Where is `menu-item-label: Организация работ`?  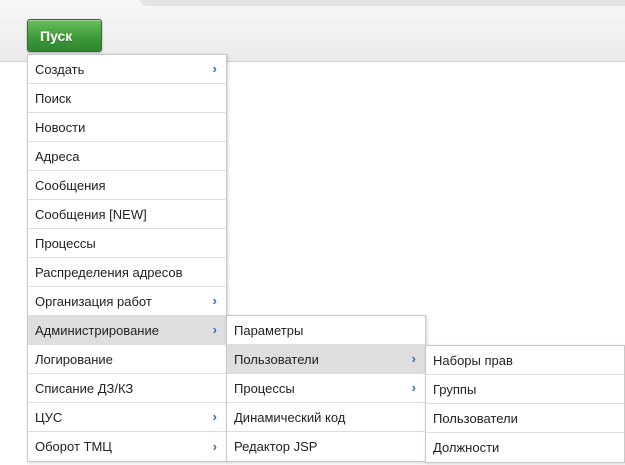 menu-item-label: Организация работ is located at coordinates (93, 301).